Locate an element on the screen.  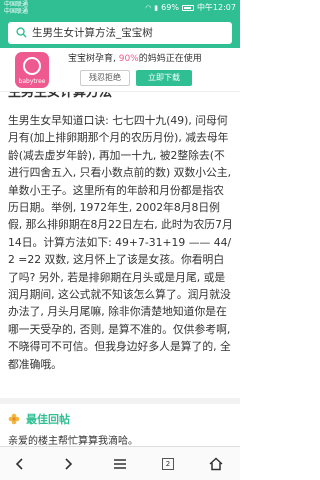
menu-button is located at coordinates (120, 463).